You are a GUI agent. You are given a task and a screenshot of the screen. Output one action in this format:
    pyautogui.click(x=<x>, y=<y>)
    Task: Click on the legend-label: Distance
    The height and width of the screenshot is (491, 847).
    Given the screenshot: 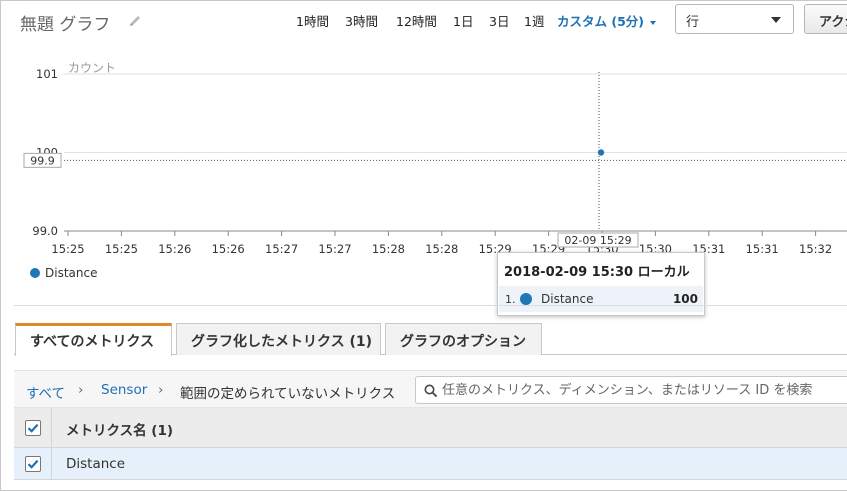 What is the action you would take?
    pyautogui.click(x=71, y=273)
    